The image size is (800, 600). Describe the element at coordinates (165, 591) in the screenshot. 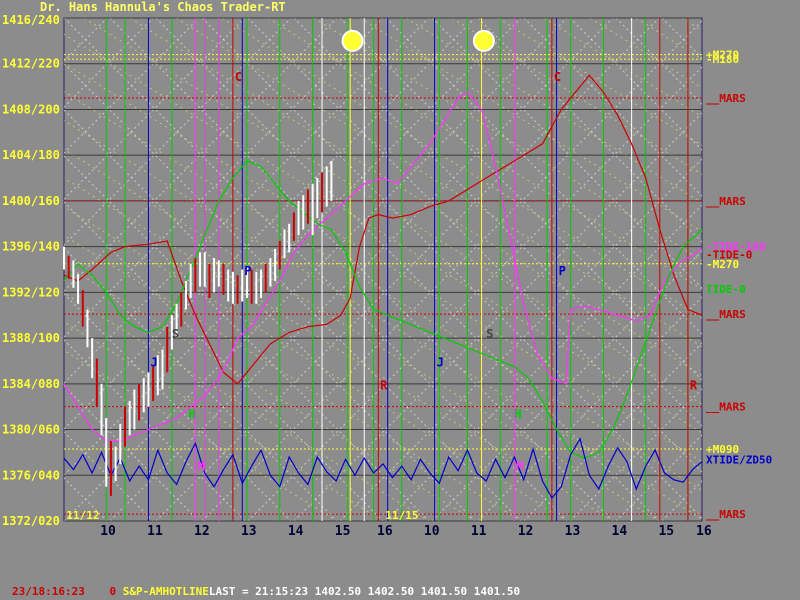

I see `status-symbol: S&P-AMHOTLINE` at that location.